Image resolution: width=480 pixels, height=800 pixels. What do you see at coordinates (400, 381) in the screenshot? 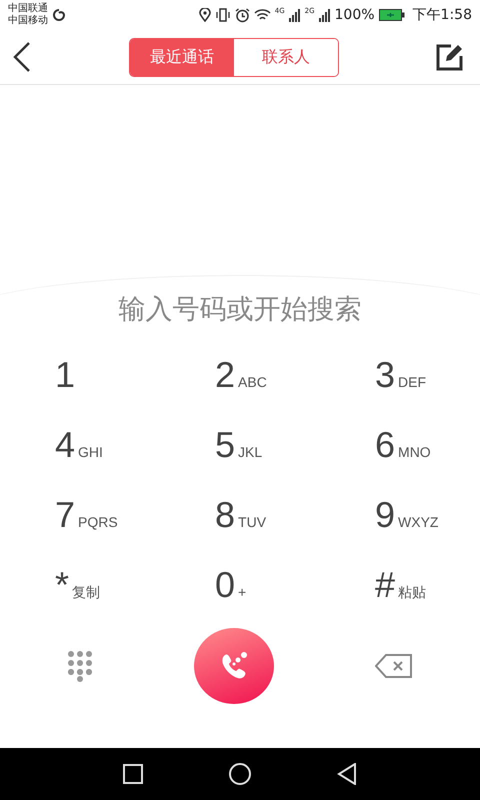
I see `dial-key: 3 DEF` at bounding box center [400, 381].